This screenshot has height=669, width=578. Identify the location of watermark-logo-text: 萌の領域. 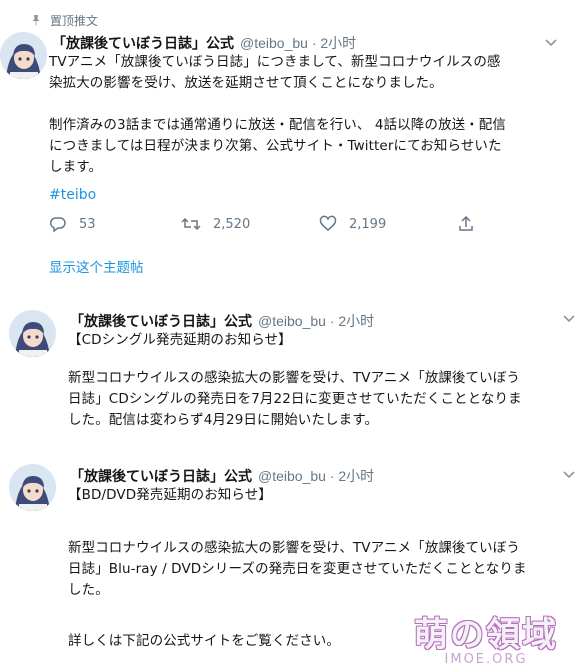
(486, 635).